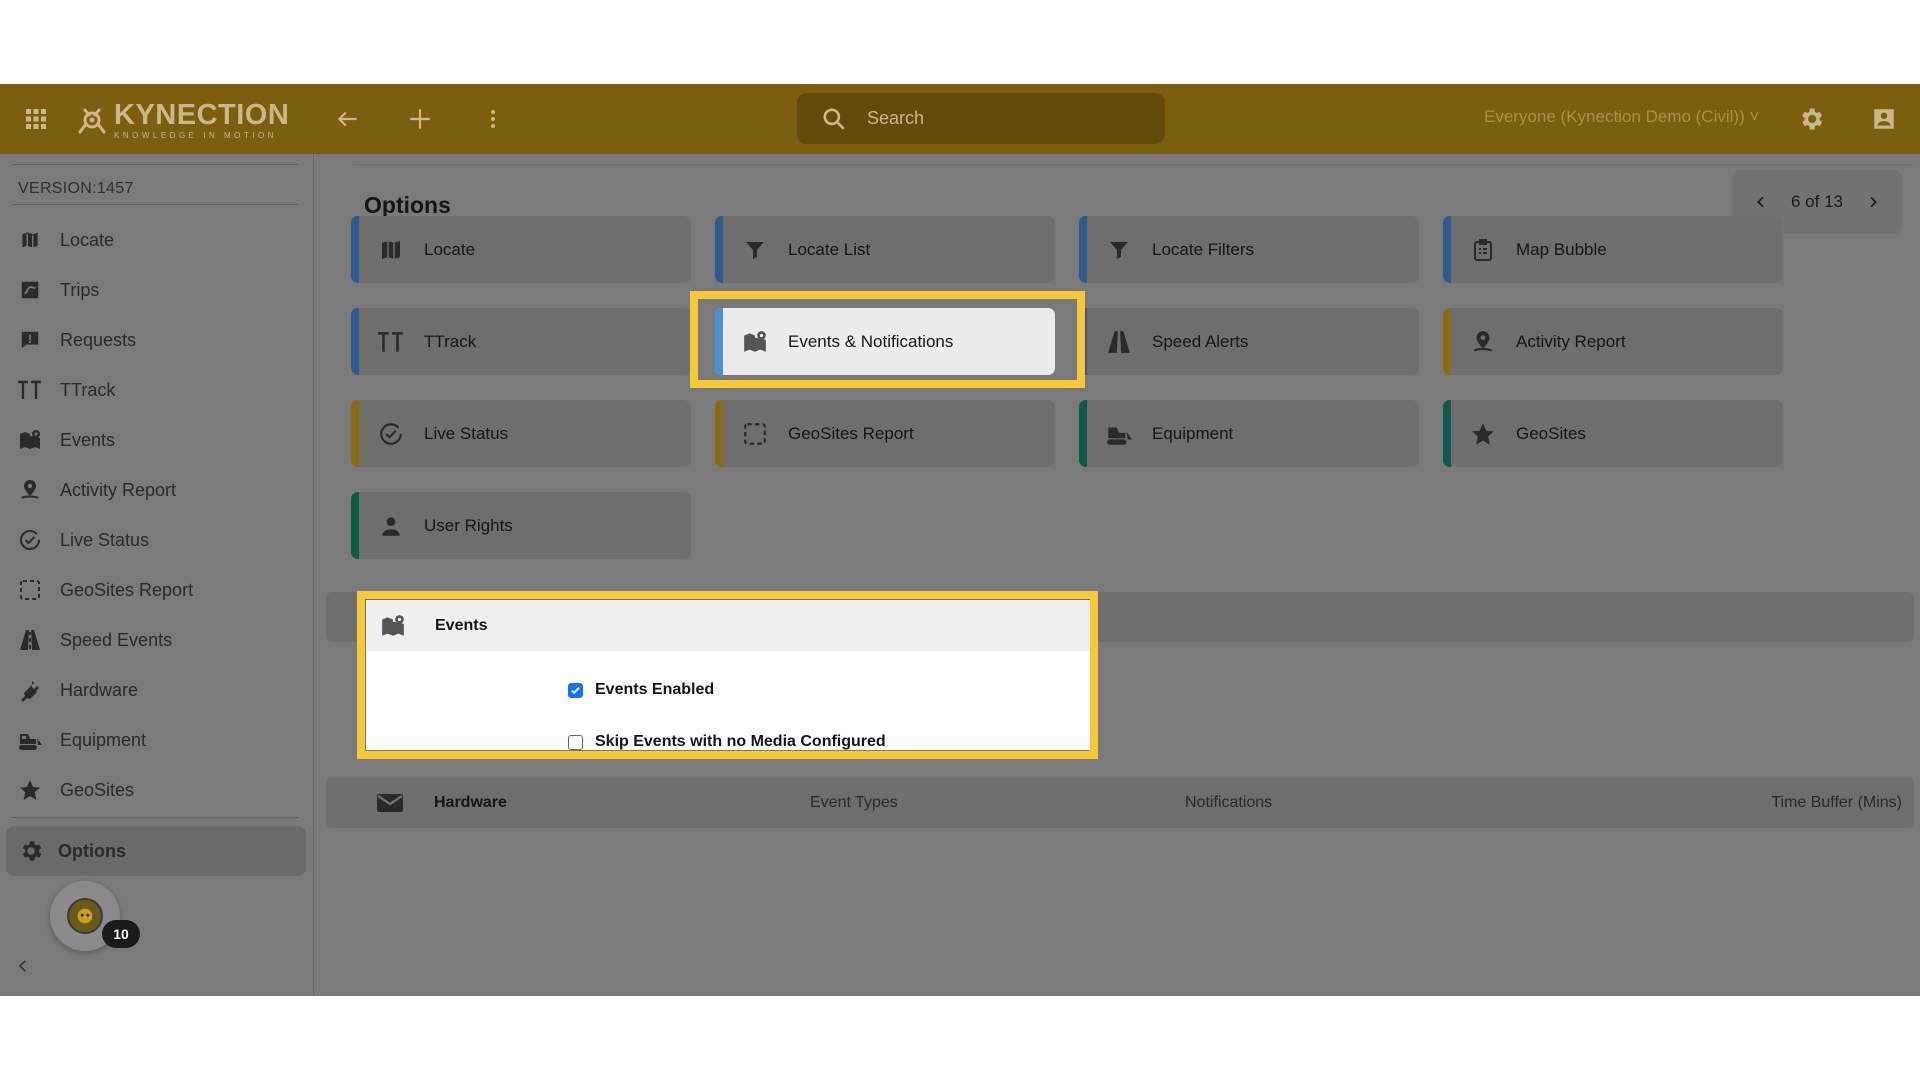 Image resolution: width=1920 pixels, height=1080 pixels. What do you see at coordinates (23, 966) in the screenshot?
I see `collapse-sidebar-chevron-icon` at bounding box center [23, 966].